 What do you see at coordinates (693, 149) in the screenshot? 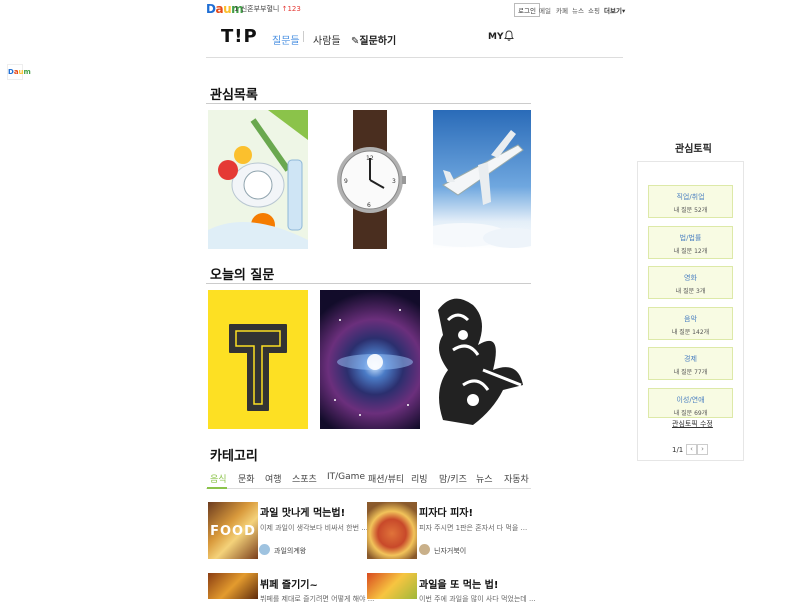
I see `topic-panel-title: 관심토픽` at bounding box center [693, 149].